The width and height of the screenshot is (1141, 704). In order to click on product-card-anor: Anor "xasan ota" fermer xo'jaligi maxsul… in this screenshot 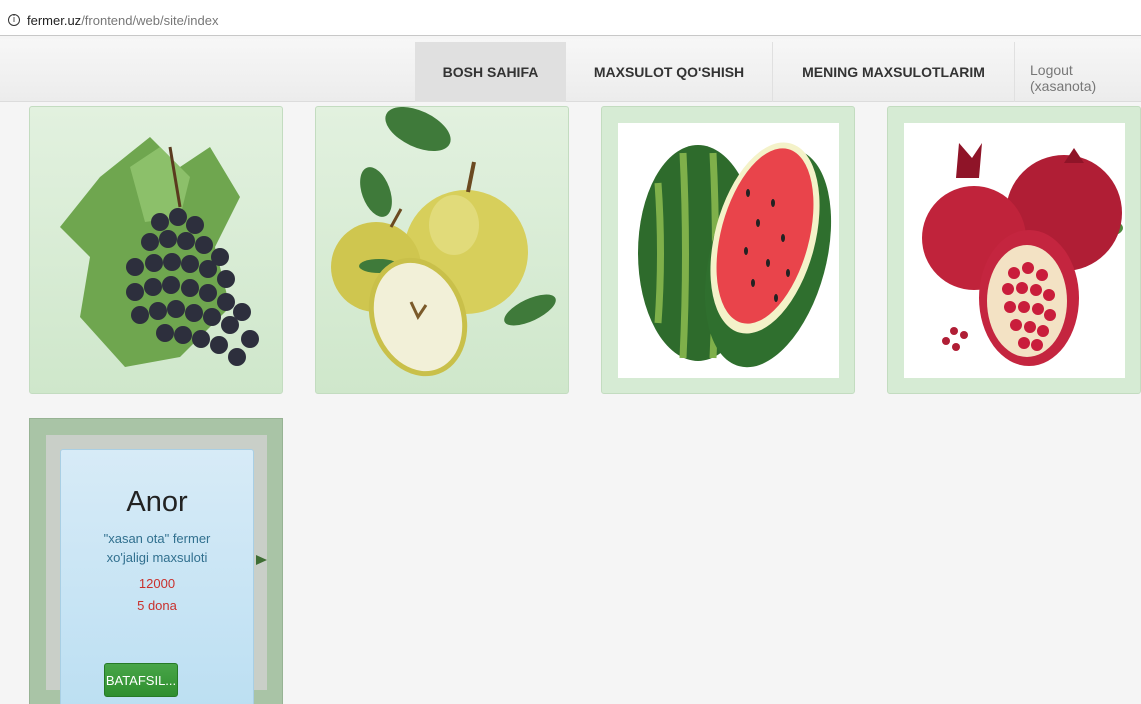, I will do `click(156, 561)`.